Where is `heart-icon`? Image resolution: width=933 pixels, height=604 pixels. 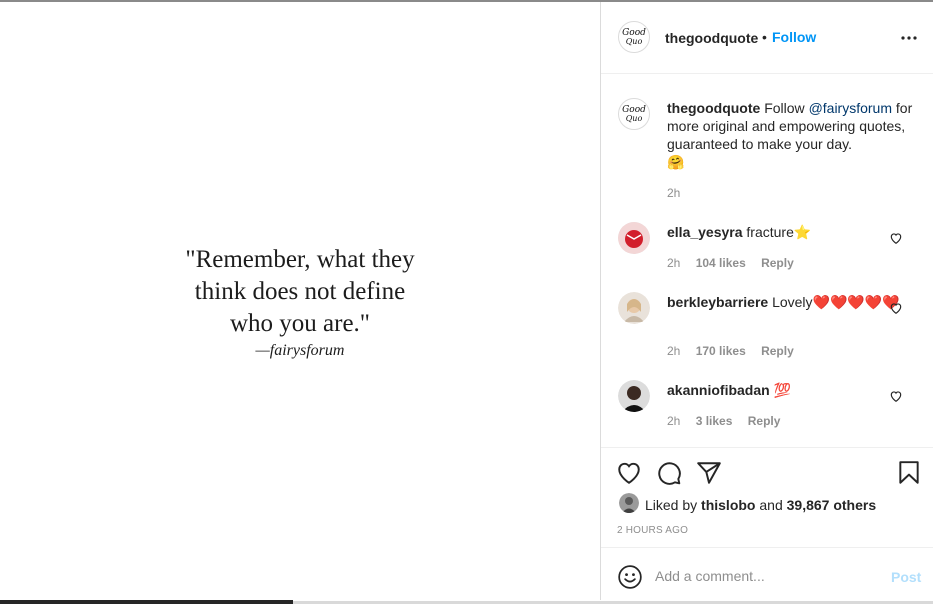 heart-icon is located at coordinates (629, 473).